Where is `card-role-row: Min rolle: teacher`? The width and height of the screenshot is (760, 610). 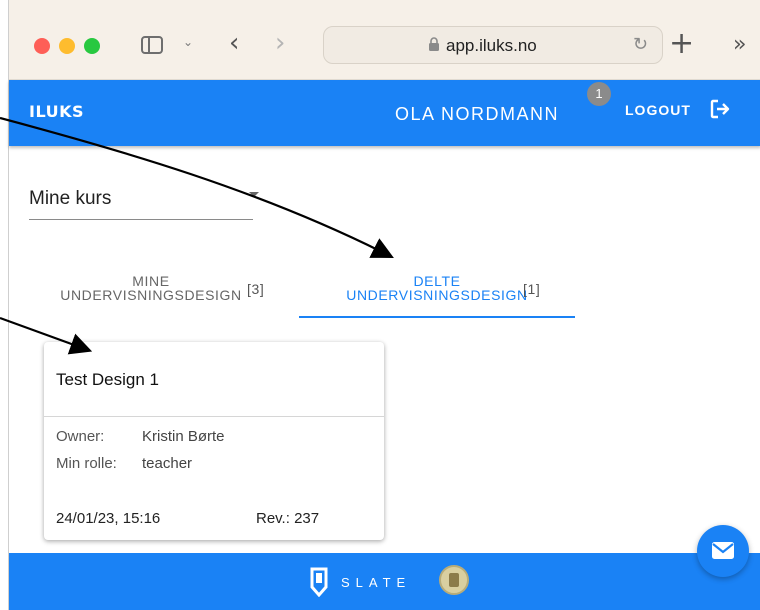 card-role-row: Min rolle: teacher is located at coordinates (124, 463).